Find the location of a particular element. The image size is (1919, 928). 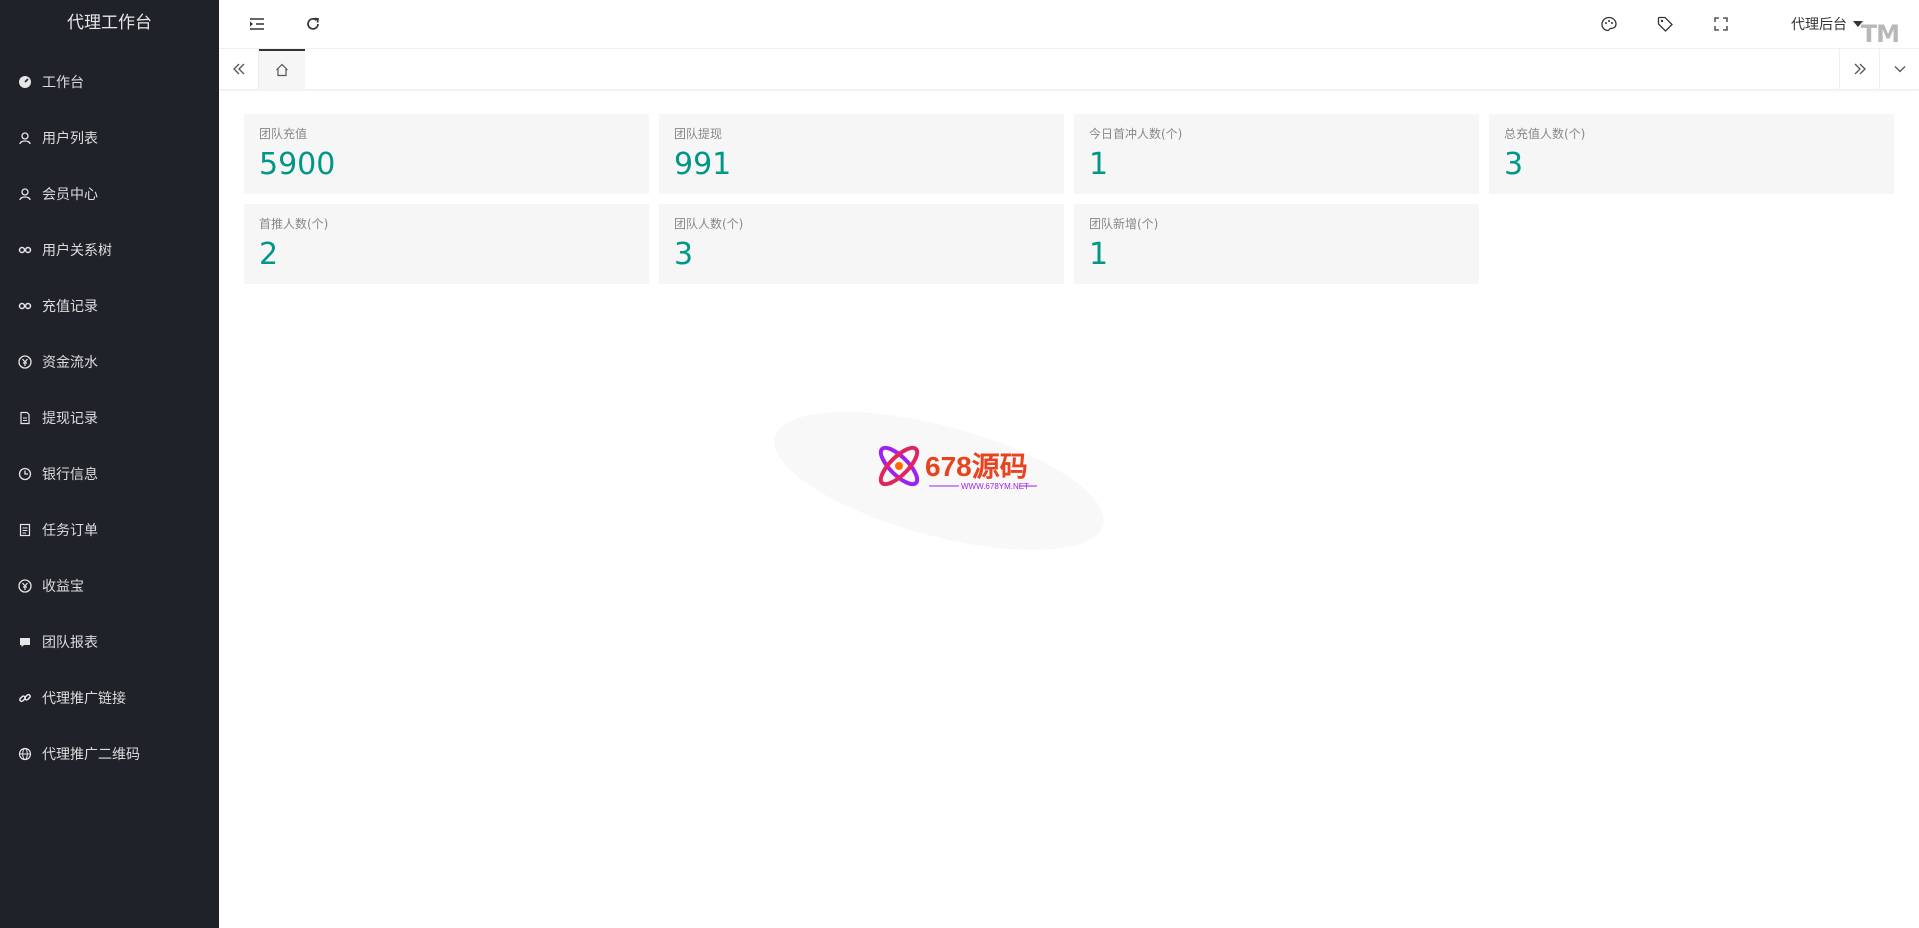

chevron-down-icon is located at coordinates (1899, 69).